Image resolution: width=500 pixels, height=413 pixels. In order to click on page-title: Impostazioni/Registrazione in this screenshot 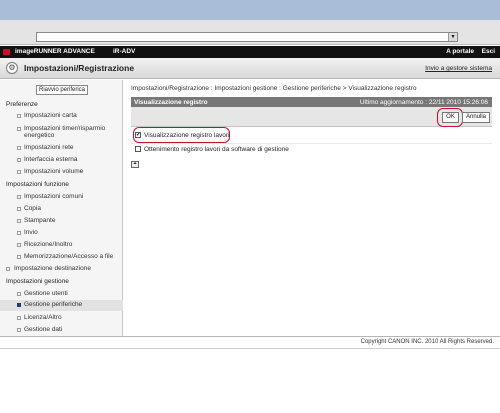, I will do `click(79, 68)`.